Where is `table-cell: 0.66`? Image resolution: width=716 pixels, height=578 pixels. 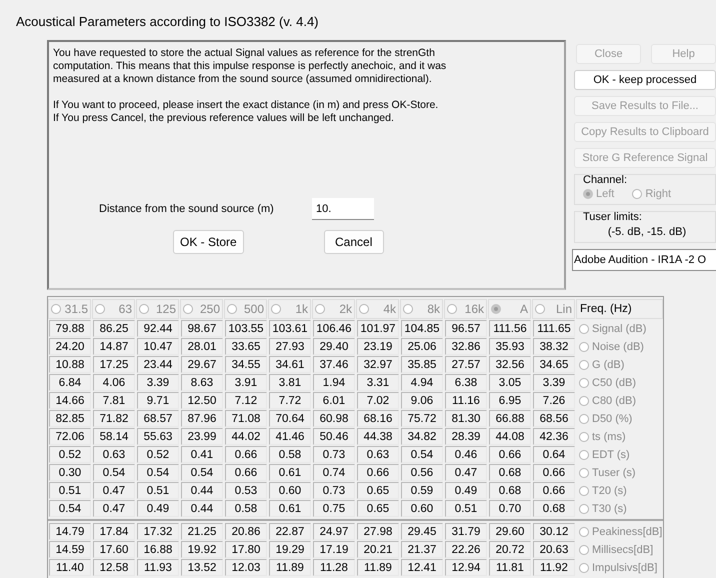
table-cell: 0.66 is located at coordinates (510, 454).